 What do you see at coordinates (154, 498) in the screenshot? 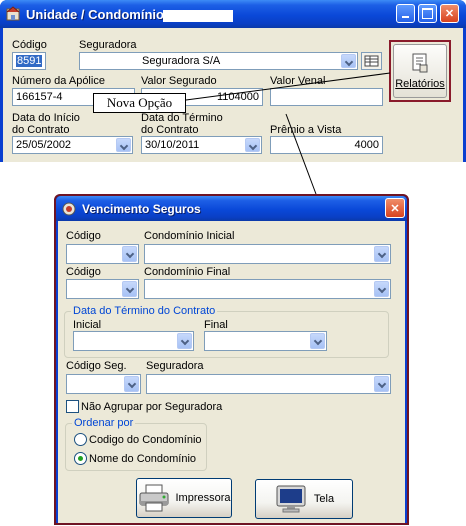
I see `printer-icon` at bounding box center [154, 498].